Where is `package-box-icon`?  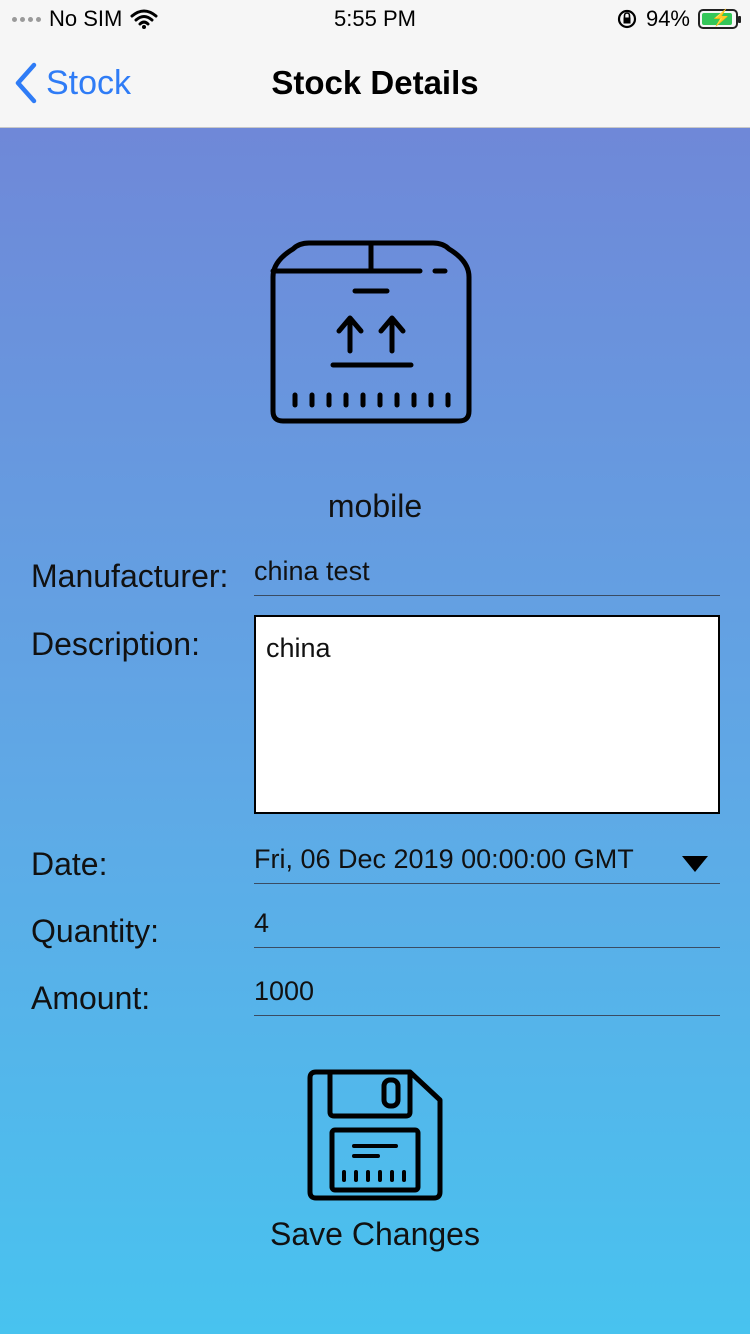
package-box-icon is located at coordinates (371, 332).